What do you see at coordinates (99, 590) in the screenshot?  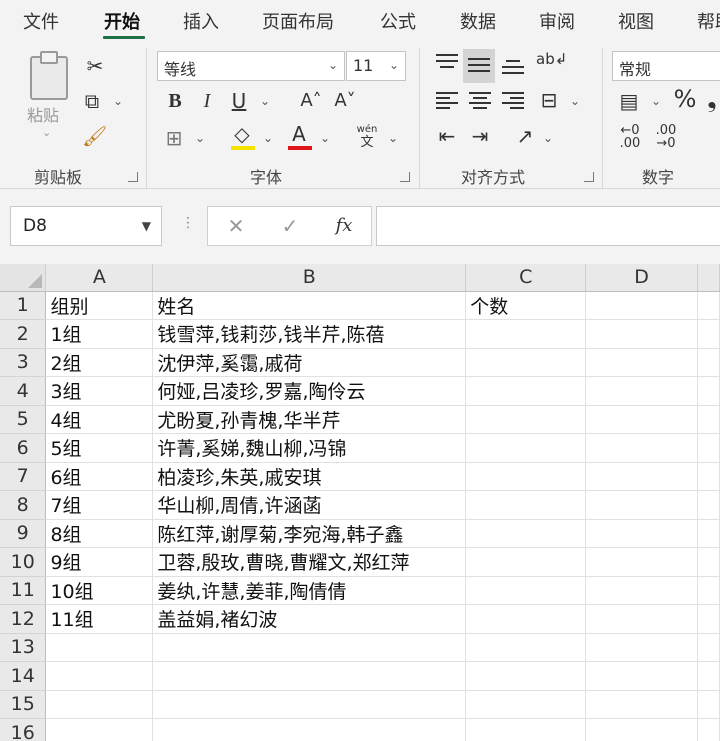 I see `cell-a11: 10组` at bounding box center [99, 590].